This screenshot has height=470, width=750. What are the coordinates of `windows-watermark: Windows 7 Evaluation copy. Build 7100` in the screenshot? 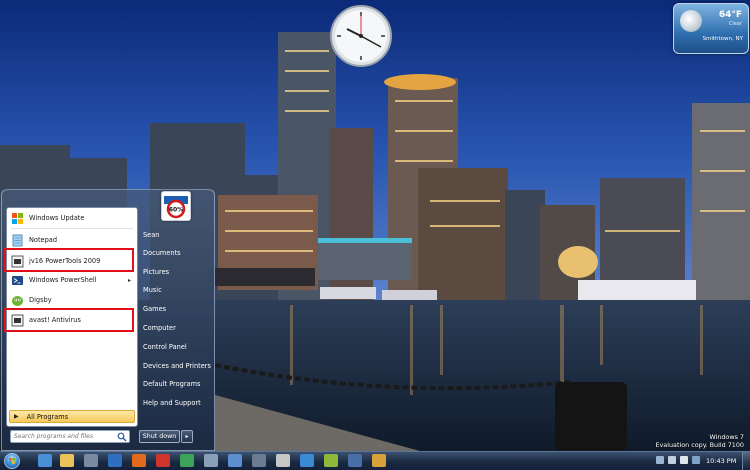 It's located at (699, 441).